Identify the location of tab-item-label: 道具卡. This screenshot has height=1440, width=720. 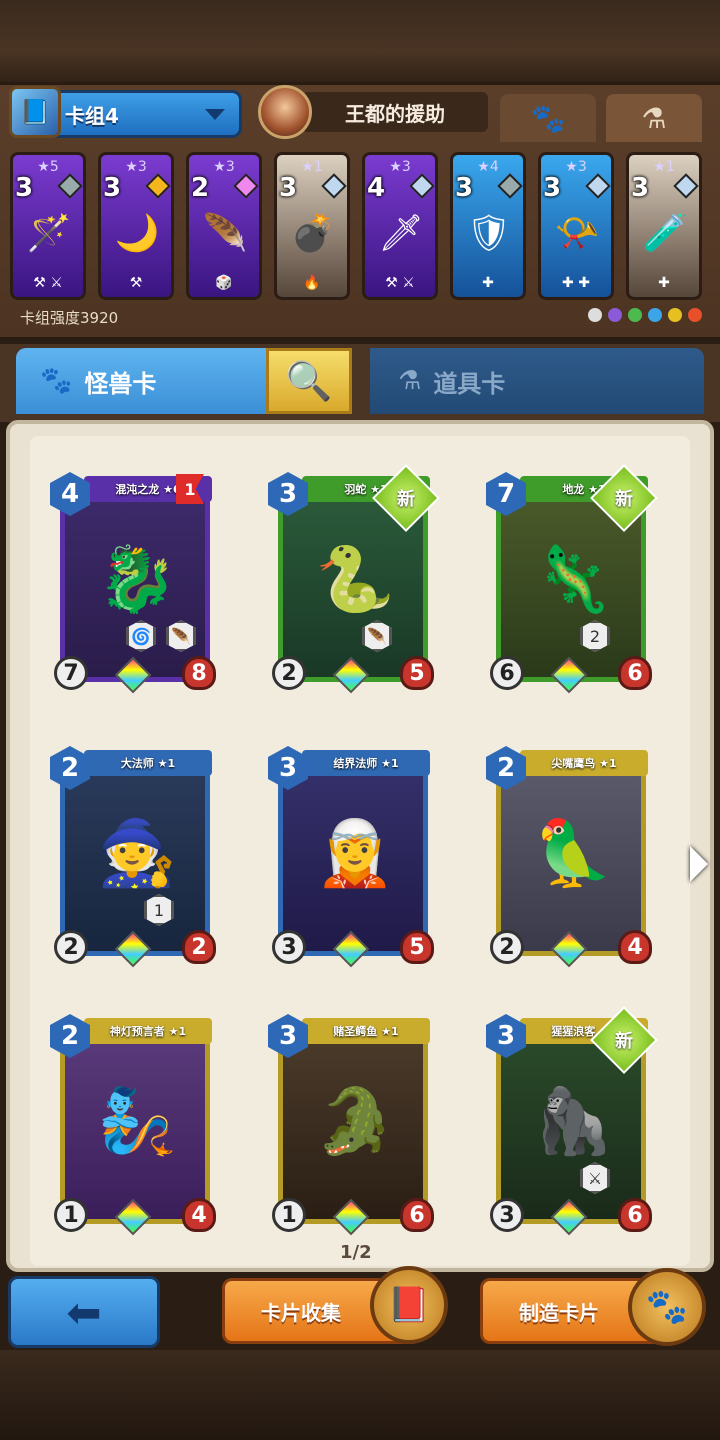
(469, 383).